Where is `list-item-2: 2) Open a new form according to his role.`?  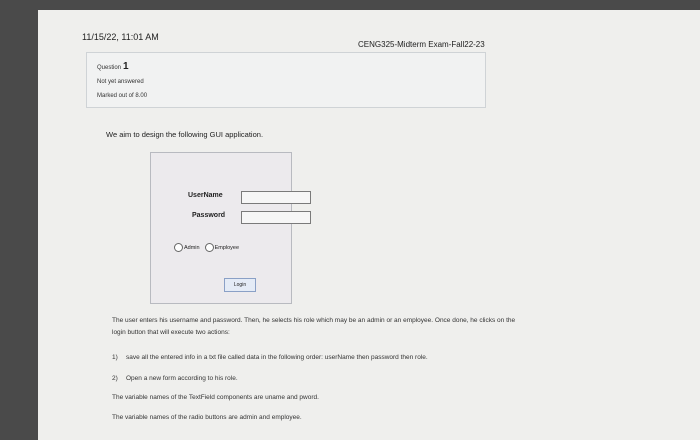 list-item-2: 2) Open a new form according to his role. is located at coordinates (175, 378).